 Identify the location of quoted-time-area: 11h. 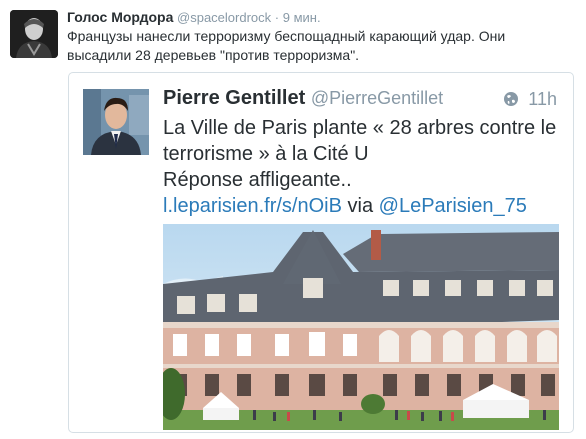
(530, 100).